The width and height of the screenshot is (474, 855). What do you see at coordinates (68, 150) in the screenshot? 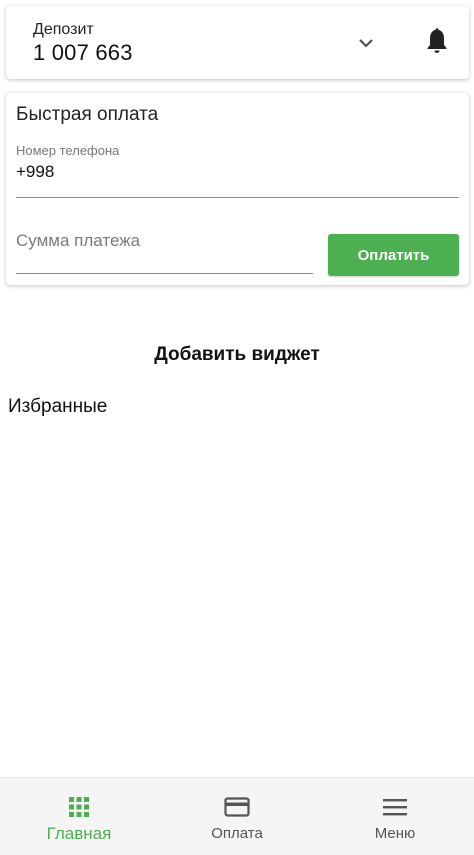
I see `phone-field-label: Номер телефона` at bounding box center [68, 150].